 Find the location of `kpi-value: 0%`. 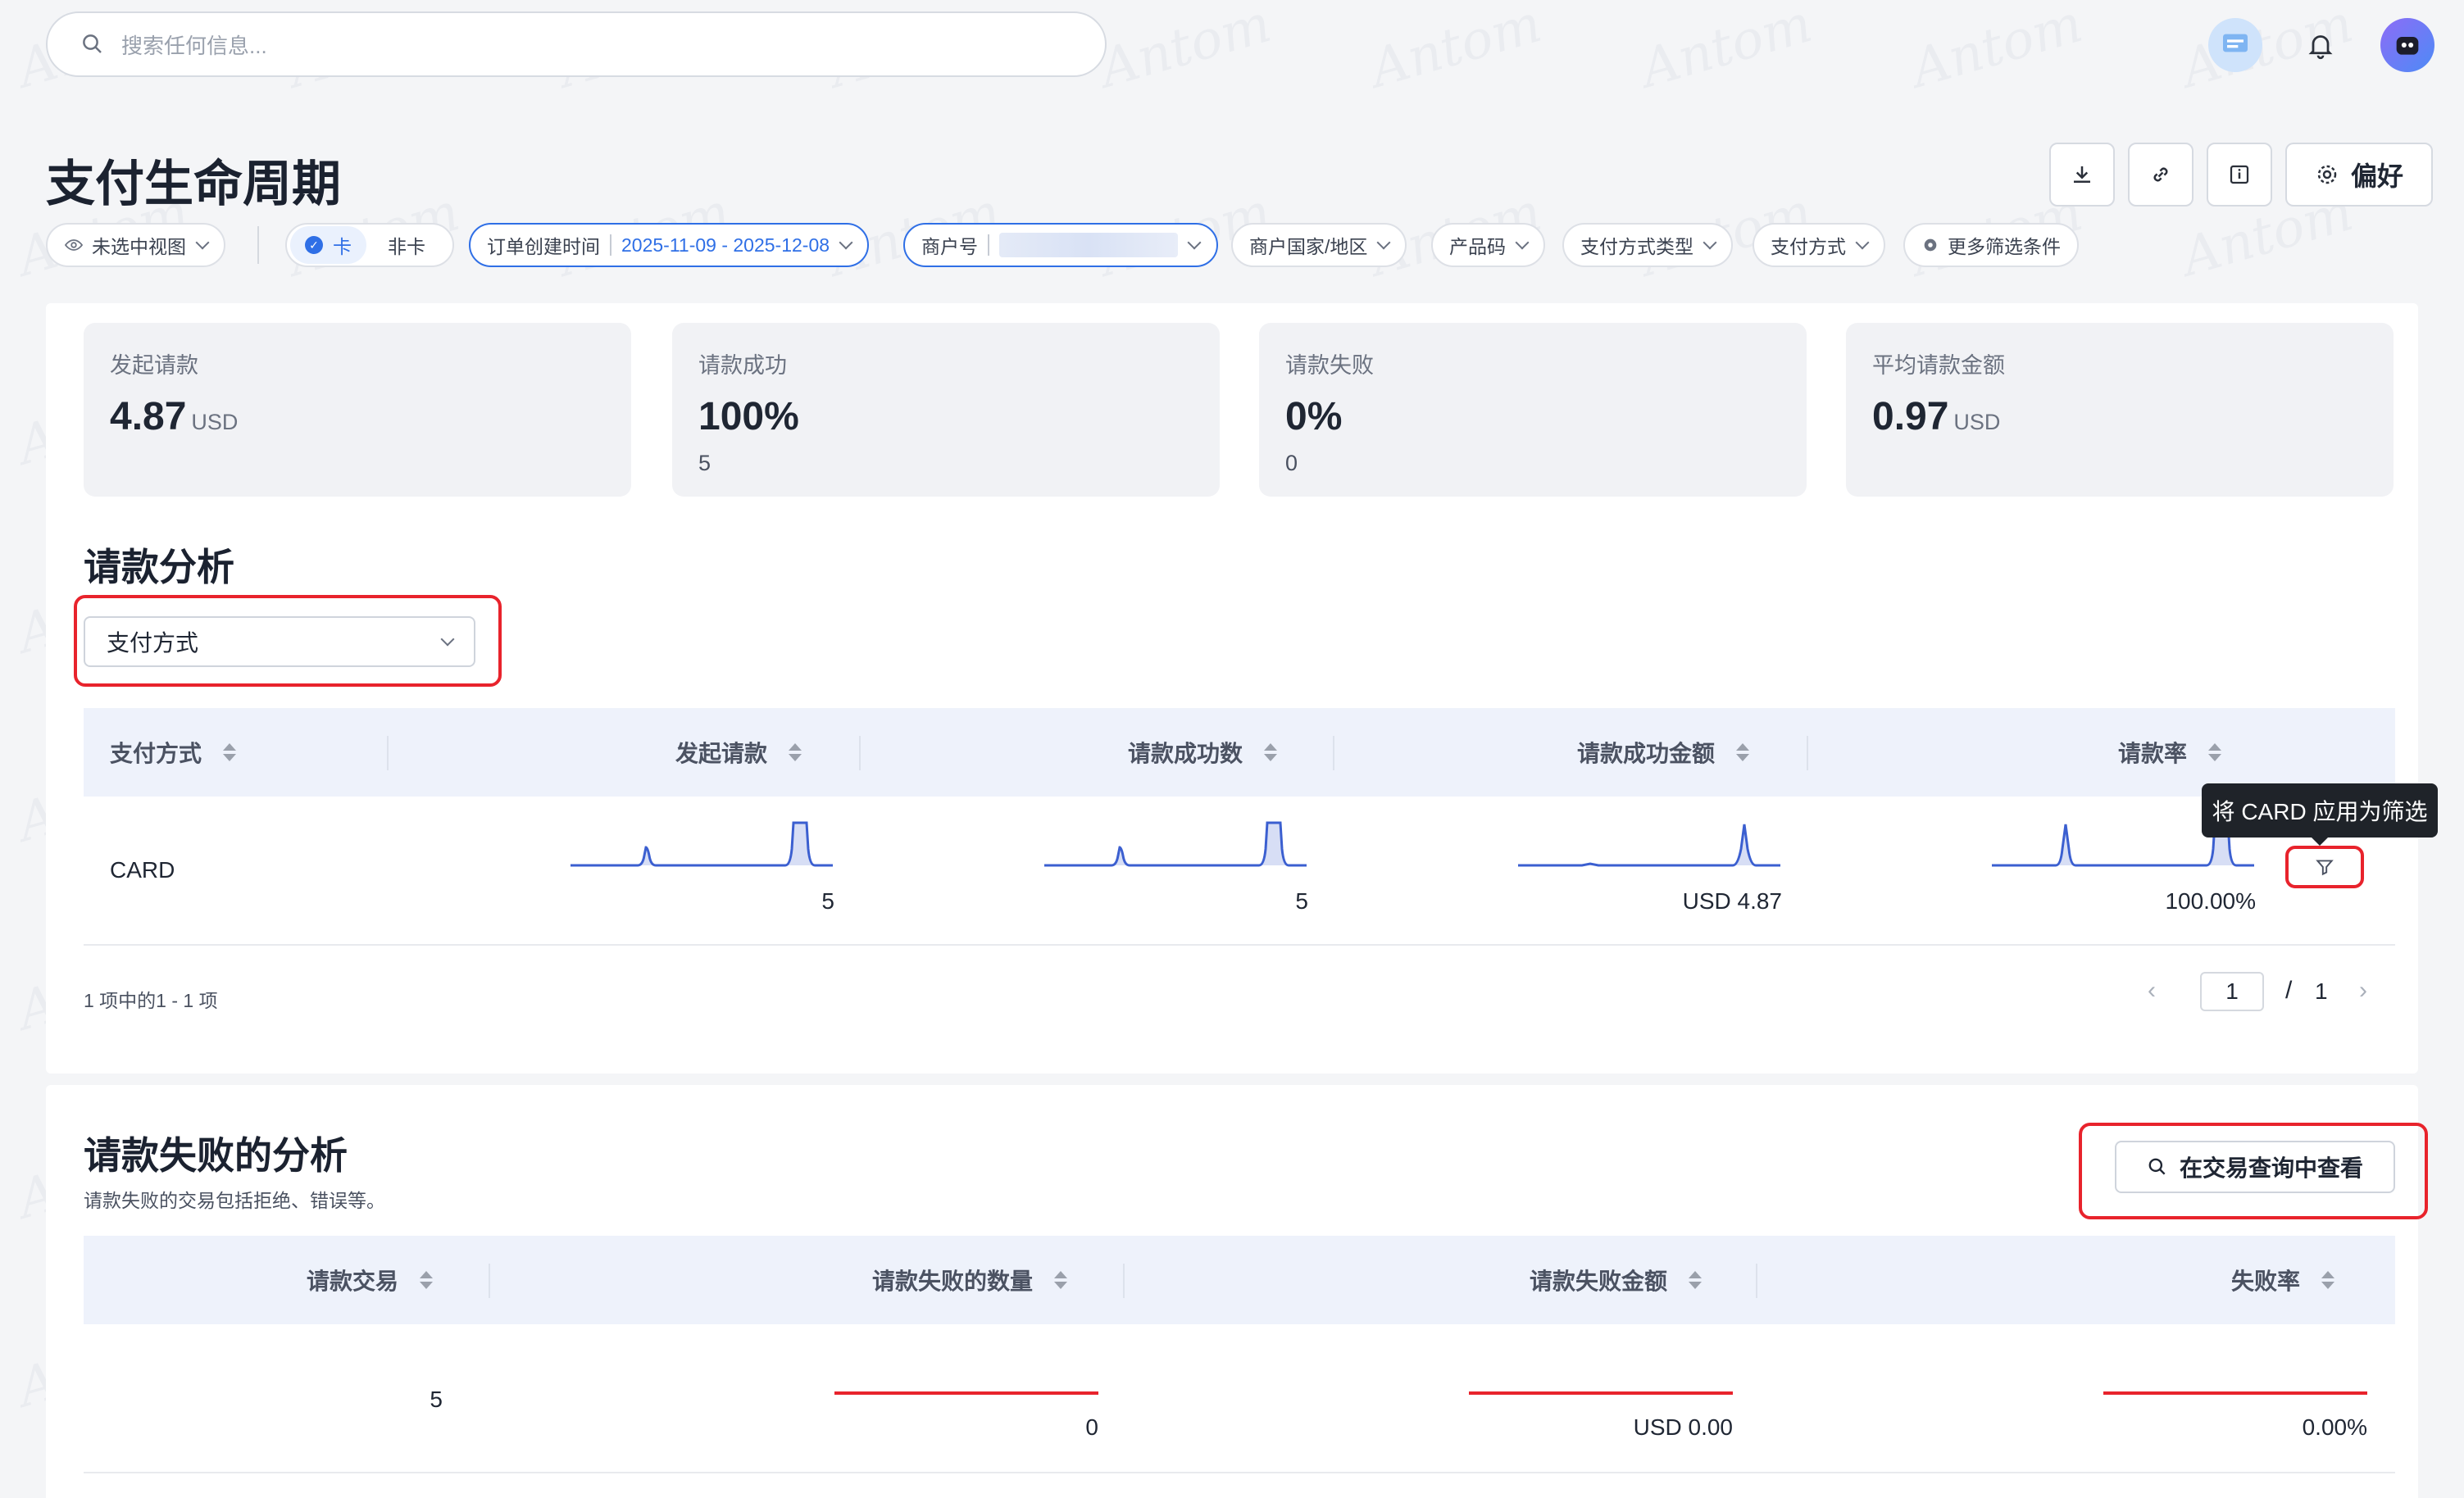

kpi-value: 0% is located at coordinates (1314, 416).